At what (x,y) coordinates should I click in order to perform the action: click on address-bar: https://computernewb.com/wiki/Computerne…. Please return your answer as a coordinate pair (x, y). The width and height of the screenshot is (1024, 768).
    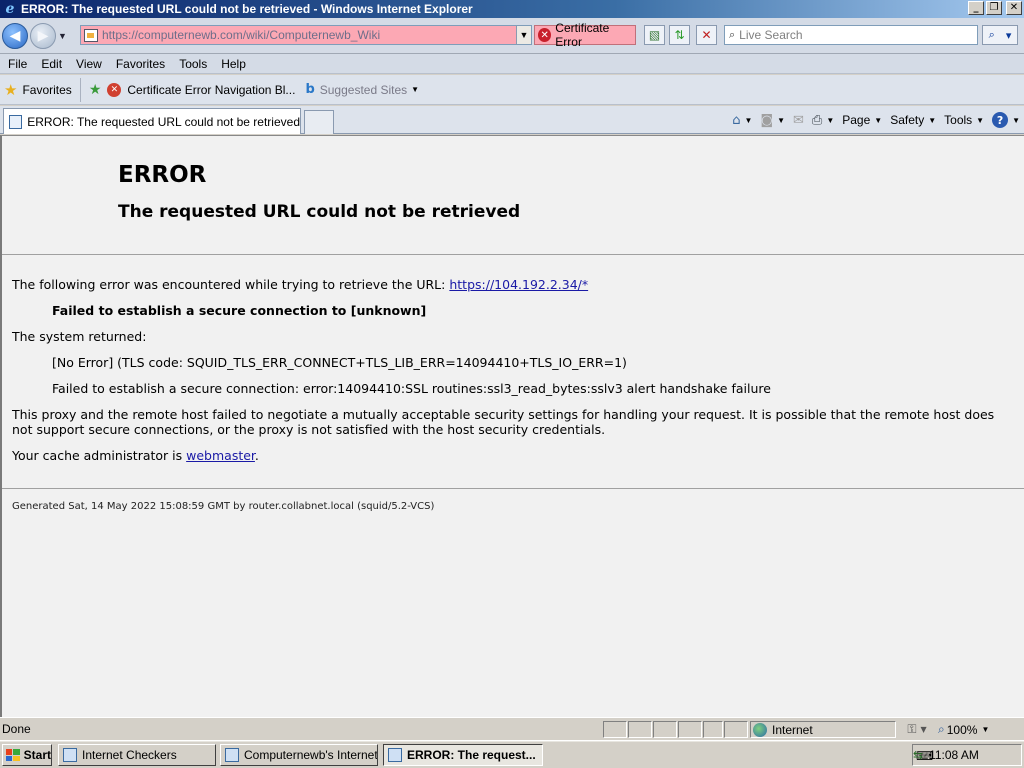
    Looking at the image, I should click on (306, 35).